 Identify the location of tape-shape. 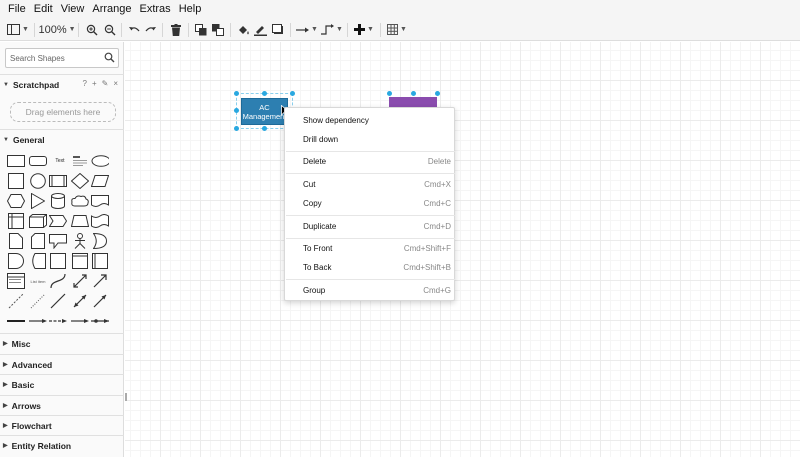
(100, 221).